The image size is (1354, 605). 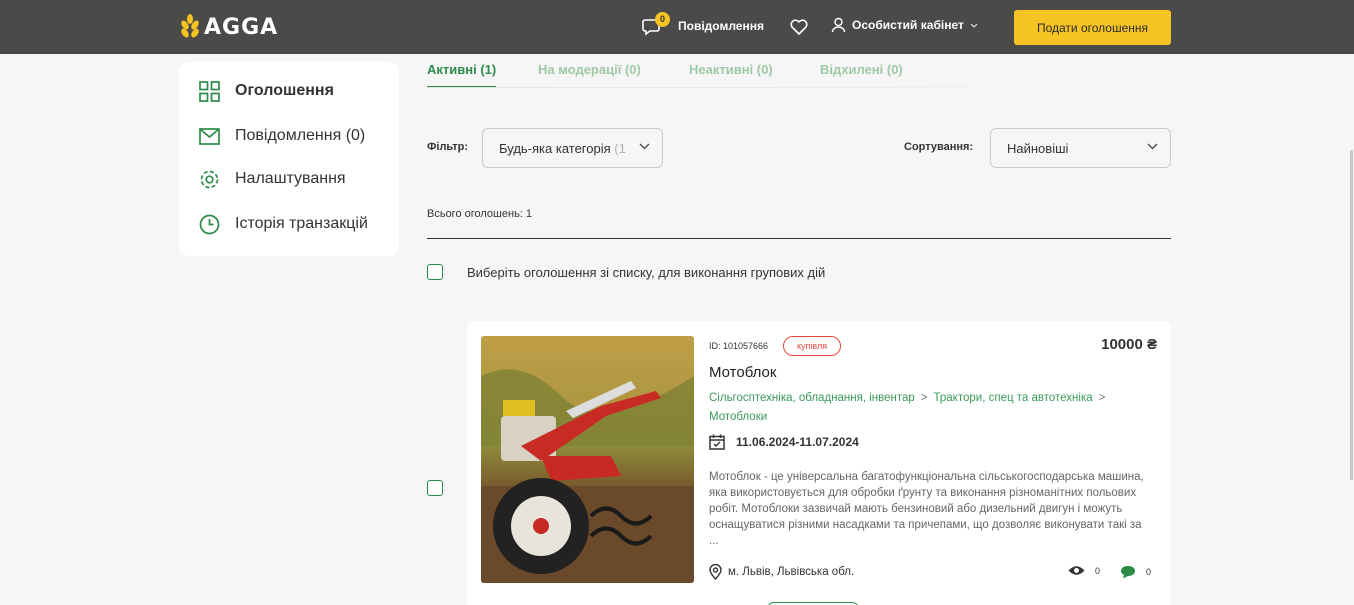 I want to click on grid-icon, so click(x=209, y=91).